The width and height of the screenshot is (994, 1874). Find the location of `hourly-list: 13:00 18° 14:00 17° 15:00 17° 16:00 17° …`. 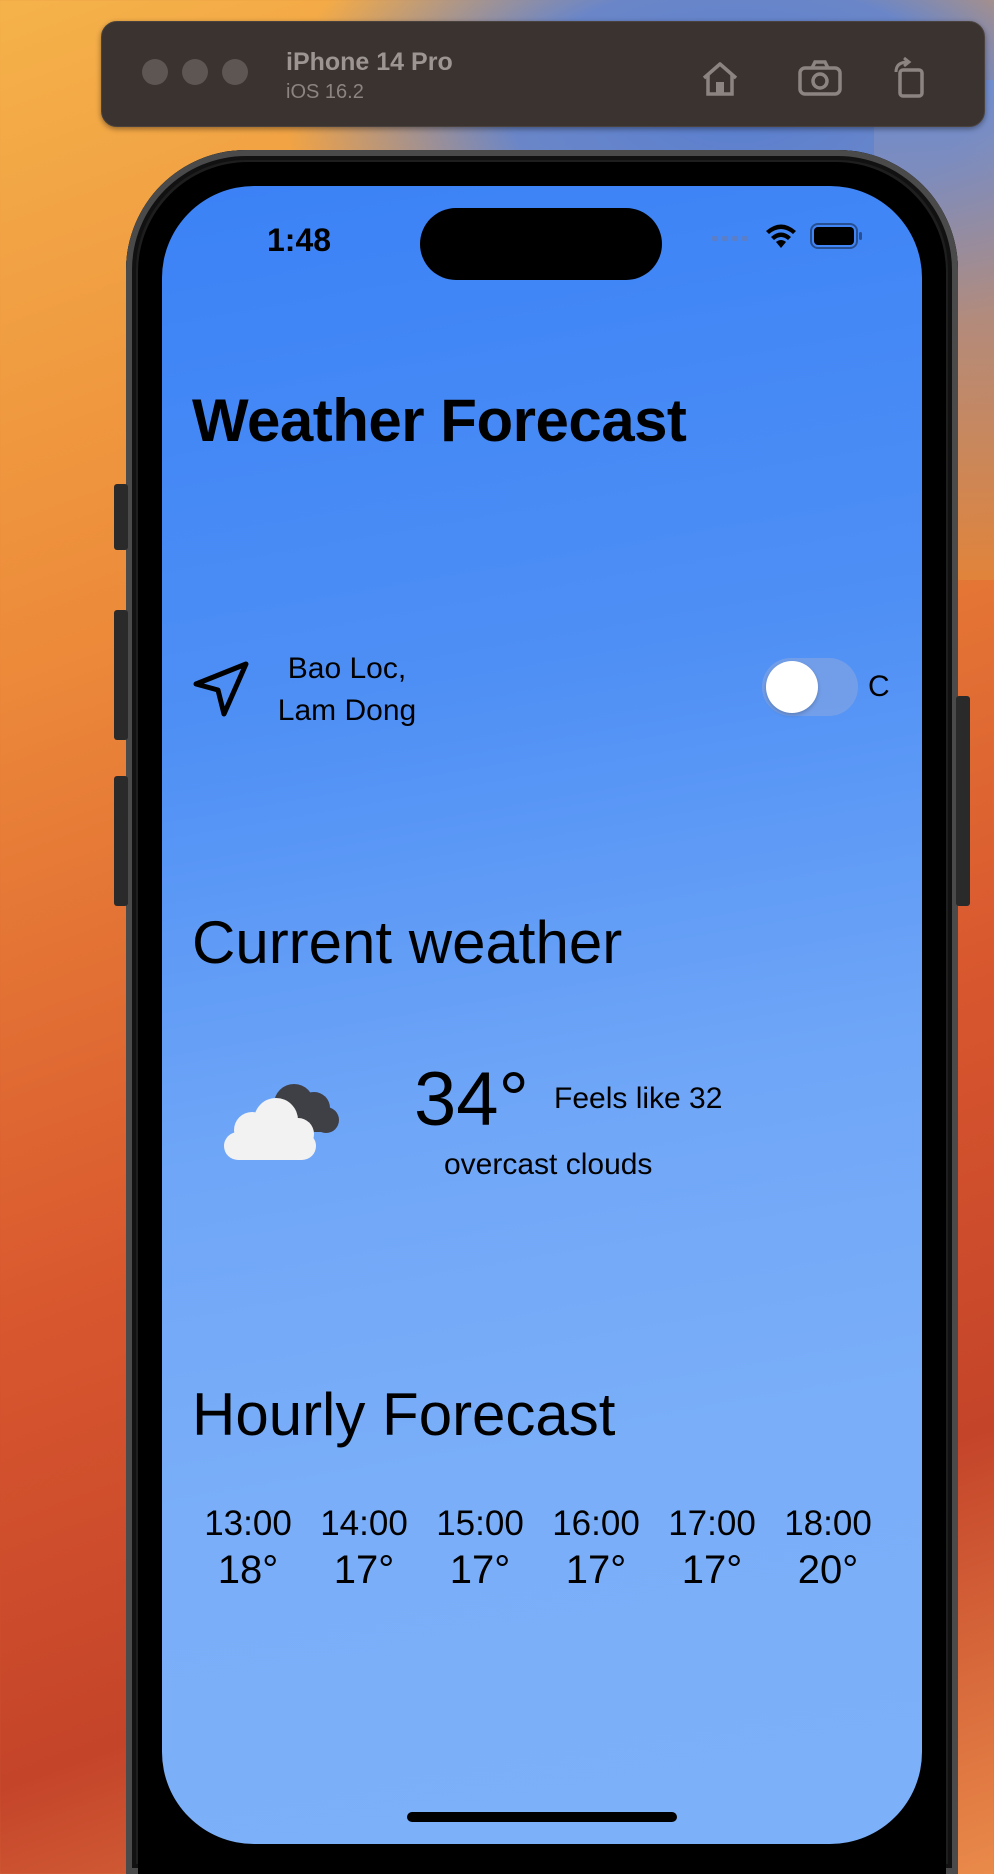

hourly-list: 13:00 18° 14:00 17° 15:00 17° 16:00 17° … is located at coordinates (538, 1548).